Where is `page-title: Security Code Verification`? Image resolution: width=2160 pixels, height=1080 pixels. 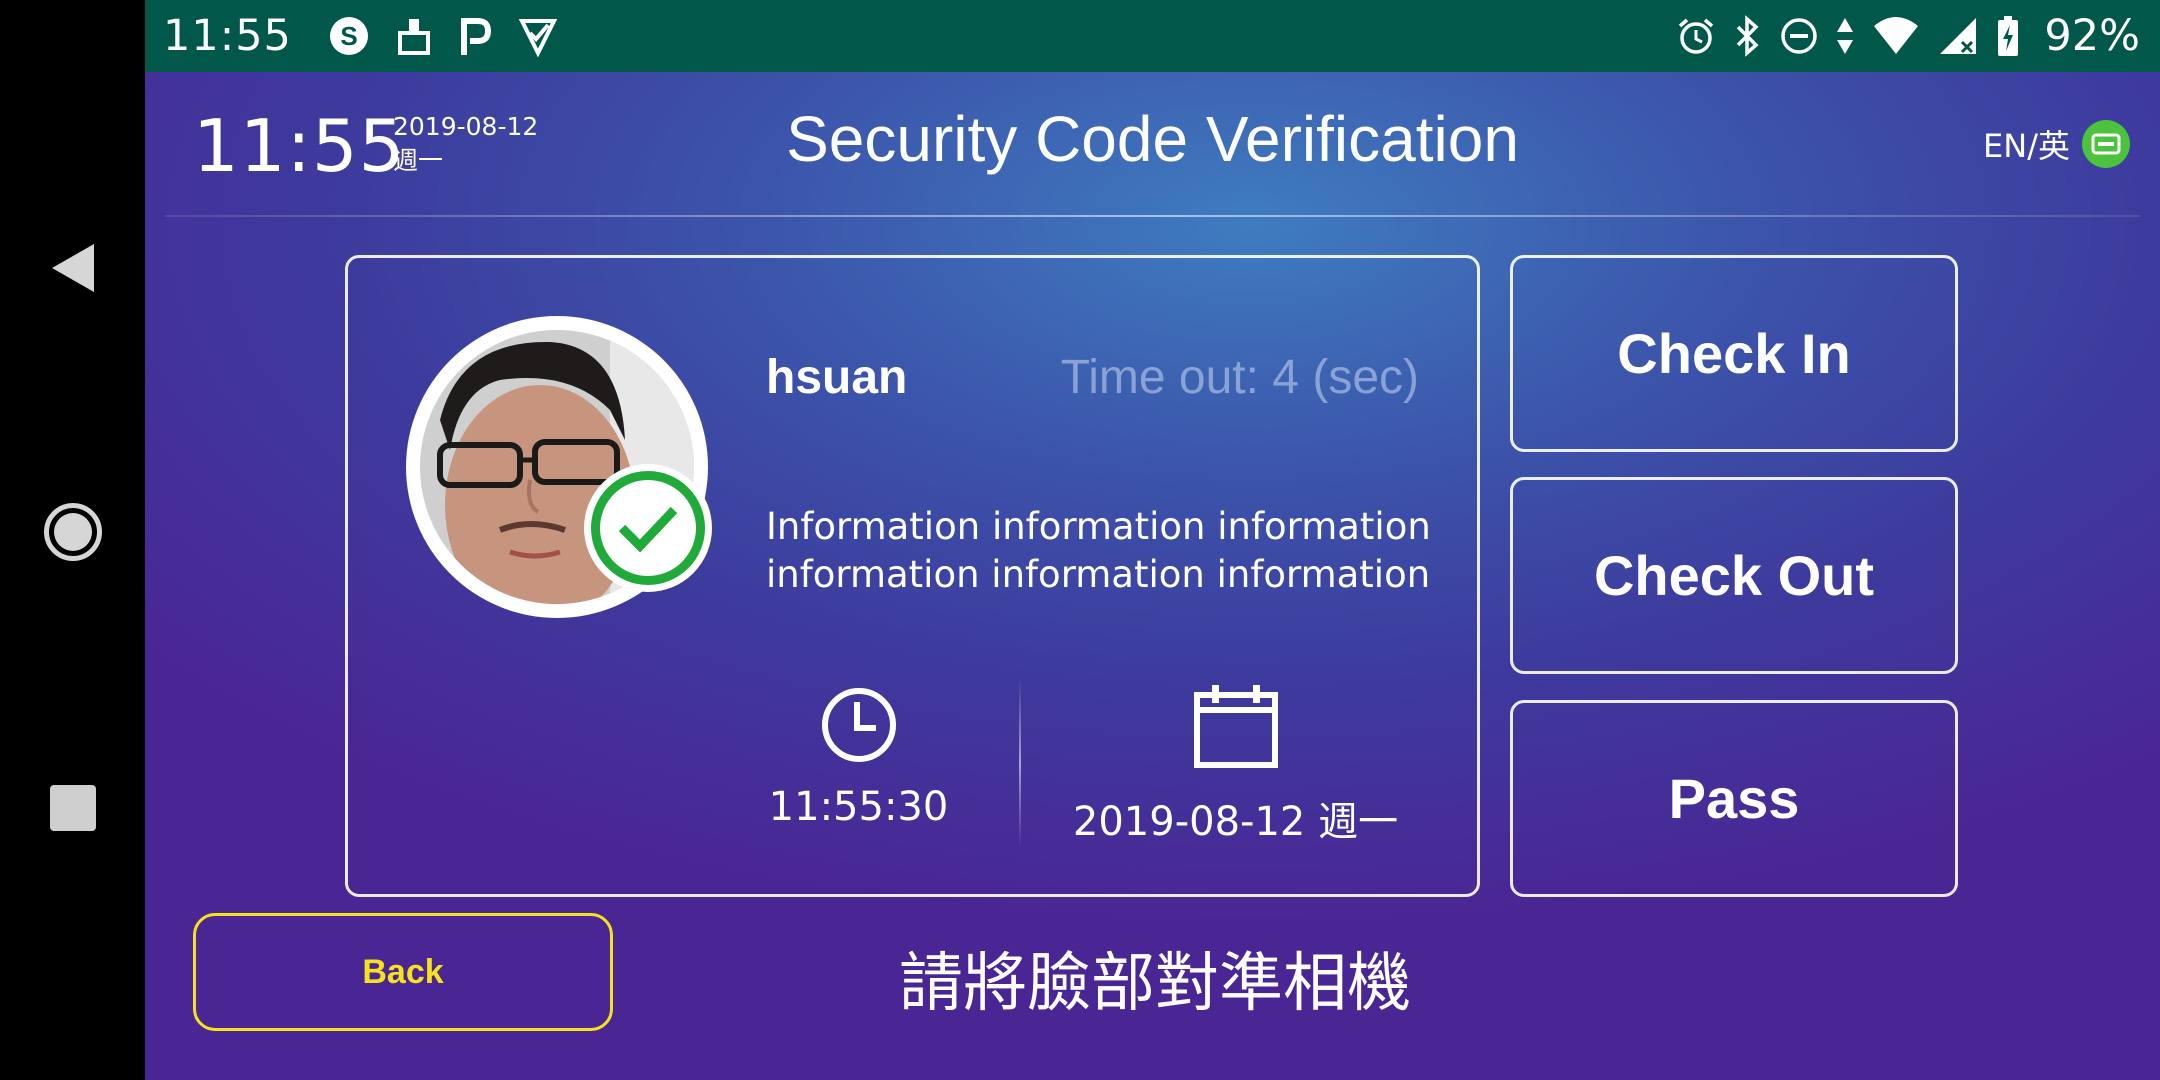
page-title: Security Code Verification is located at coordinates (1152, 139).